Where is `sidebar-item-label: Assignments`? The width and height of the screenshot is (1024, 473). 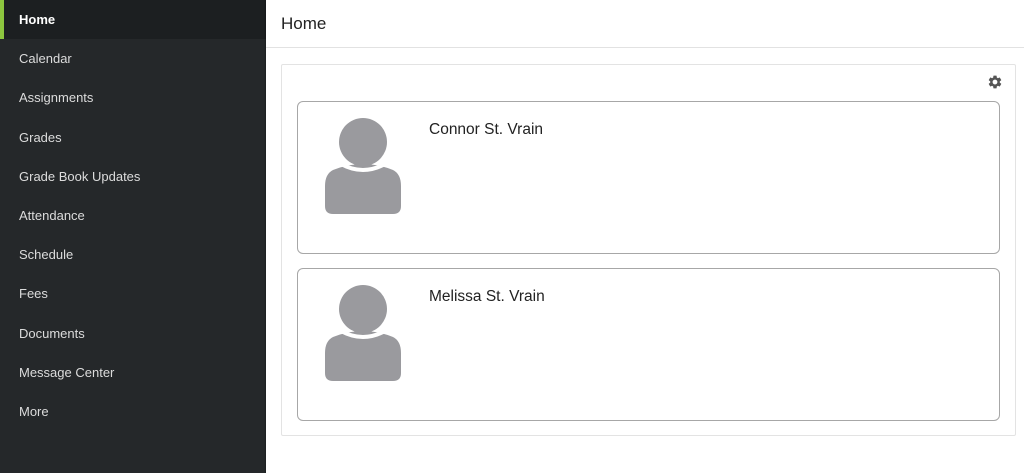
sidebar-item-label: Assignments is located at coordinates (56, 98).